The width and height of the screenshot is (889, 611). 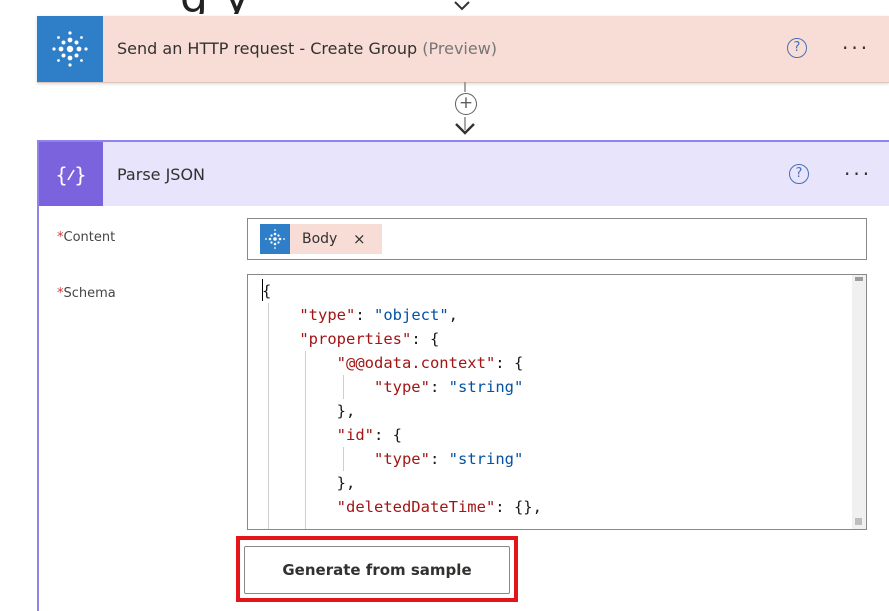 I want to click on code-line: "id": {, so click(x=369, y=435).